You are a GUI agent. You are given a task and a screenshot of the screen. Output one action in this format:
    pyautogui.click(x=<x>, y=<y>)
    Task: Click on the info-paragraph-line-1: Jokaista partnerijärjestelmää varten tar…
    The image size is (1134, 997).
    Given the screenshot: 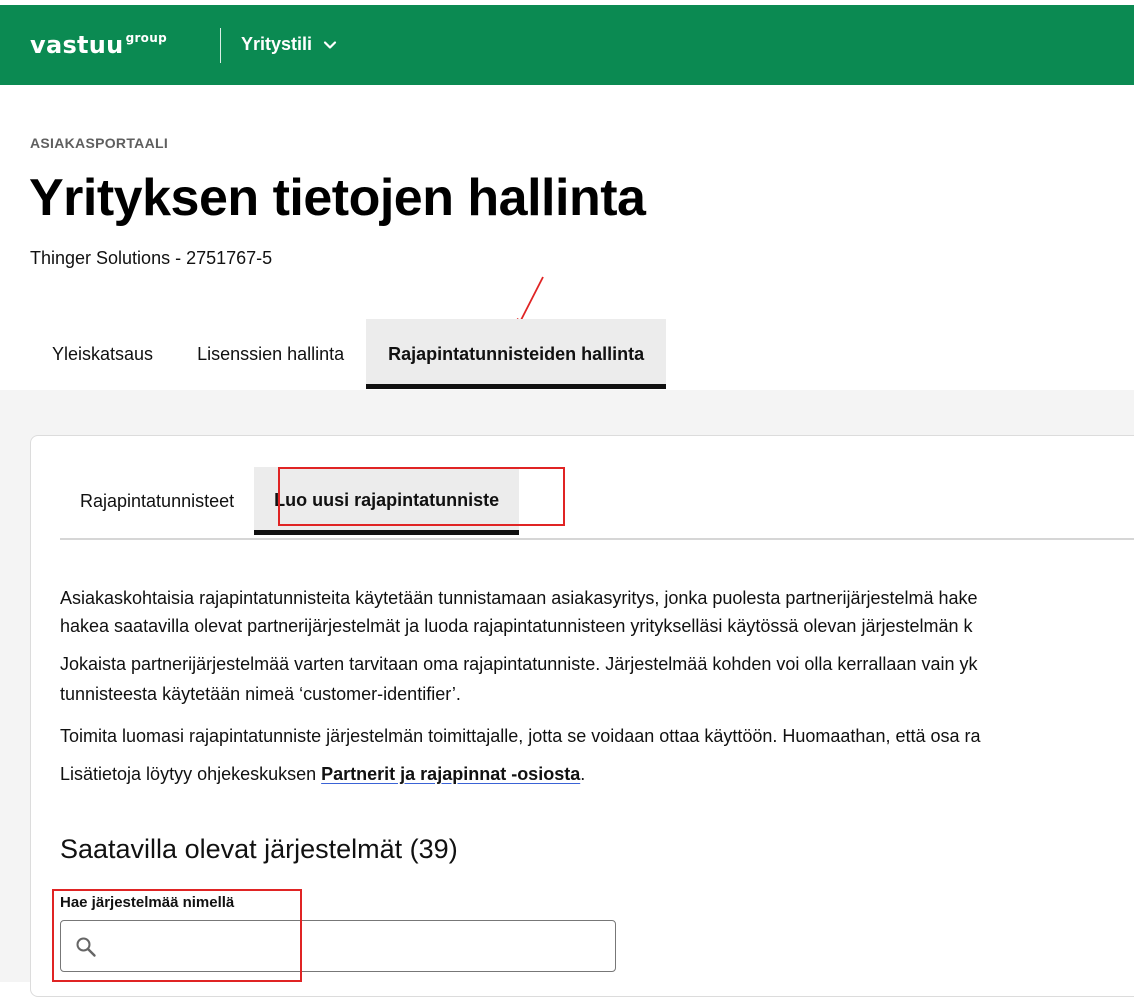 What is the action you would take?
    pyautogui.click(x=519, y=664)
    